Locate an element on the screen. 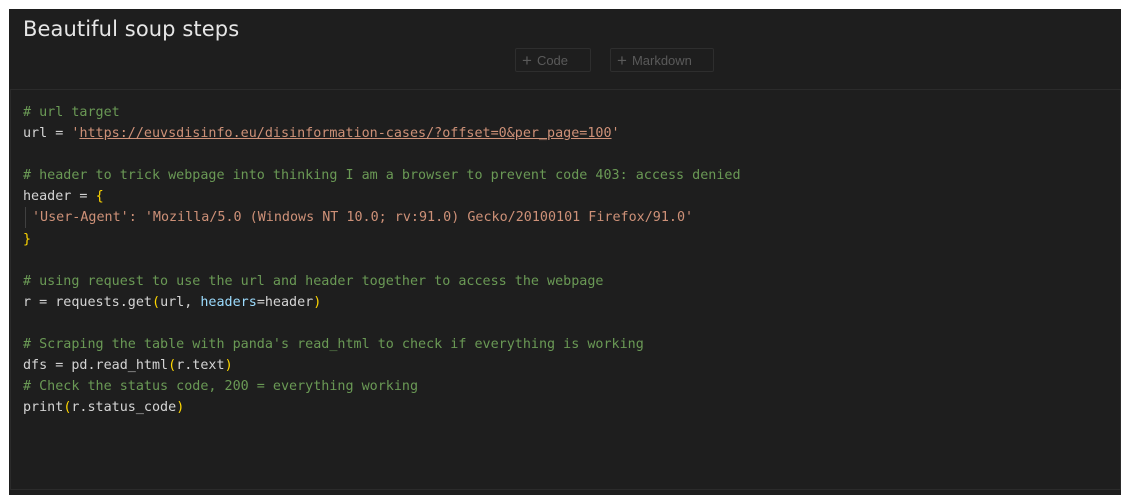 This screenshot has width=1121, height=501. markdown-cell-title: Beautiful soup steps is located at coordinates (131, 29).